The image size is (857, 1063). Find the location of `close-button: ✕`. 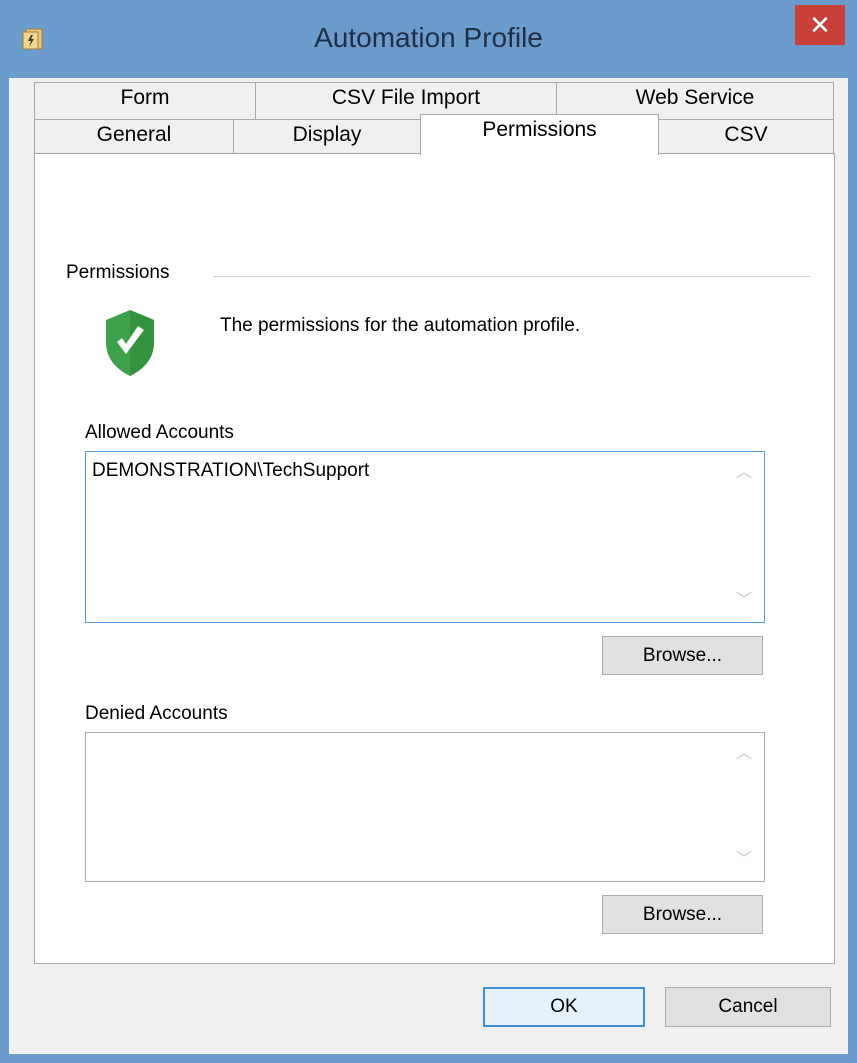

close-button: ✕ is located at coordinates (820, 25).